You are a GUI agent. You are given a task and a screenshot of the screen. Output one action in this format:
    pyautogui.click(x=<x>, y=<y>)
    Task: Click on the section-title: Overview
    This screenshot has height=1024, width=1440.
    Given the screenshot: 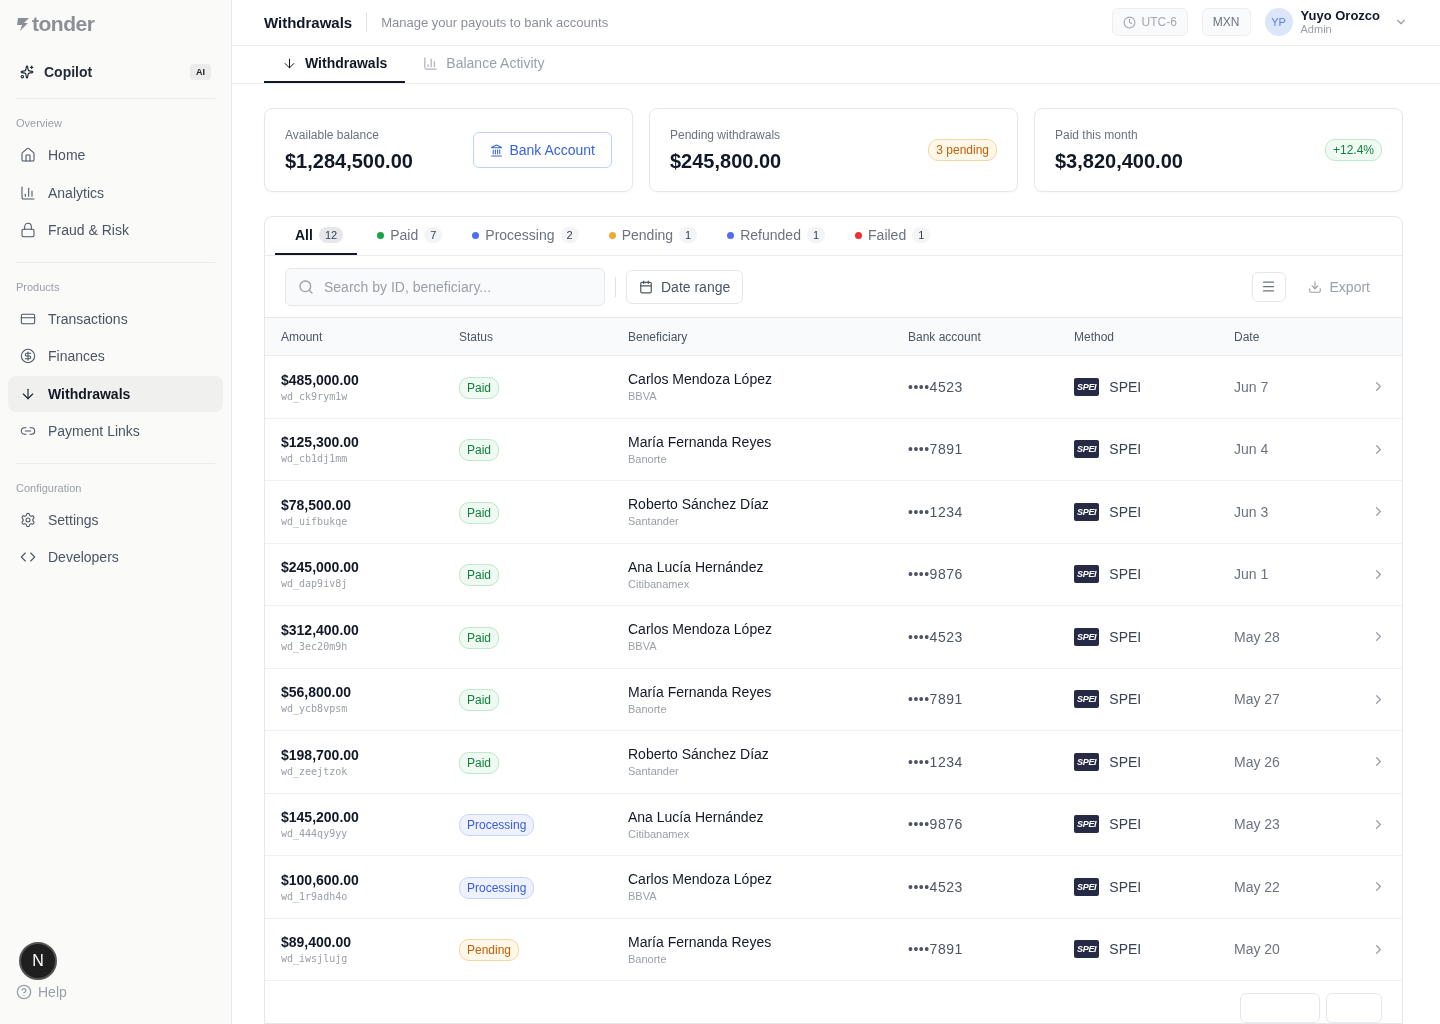 What is the action you would take?
    pyautogui.click(x=39, y=123)
    